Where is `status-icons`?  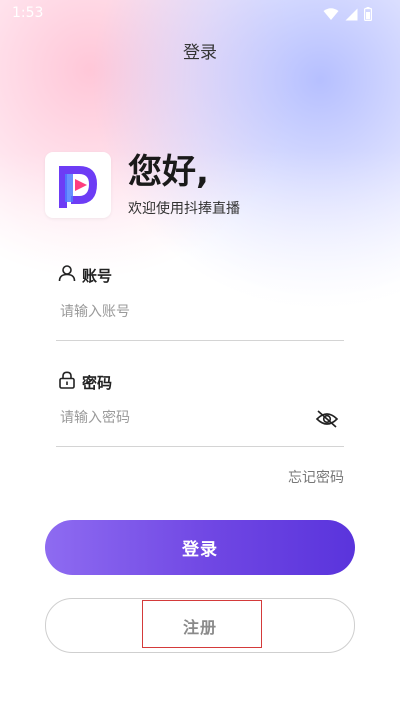
status-icons is located at coordinates (348, 15).